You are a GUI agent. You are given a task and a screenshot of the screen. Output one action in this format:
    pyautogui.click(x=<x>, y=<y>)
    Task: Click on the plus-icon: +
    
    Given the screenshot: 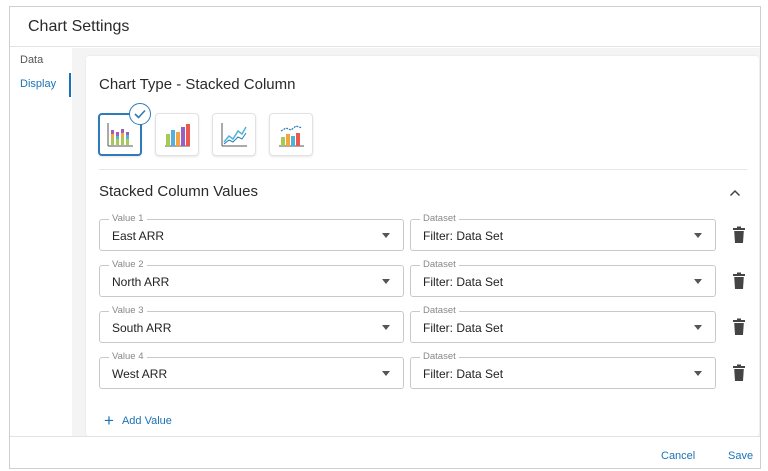 What is the action you would take?
    pyautogui.click(x=109, y=420)
    